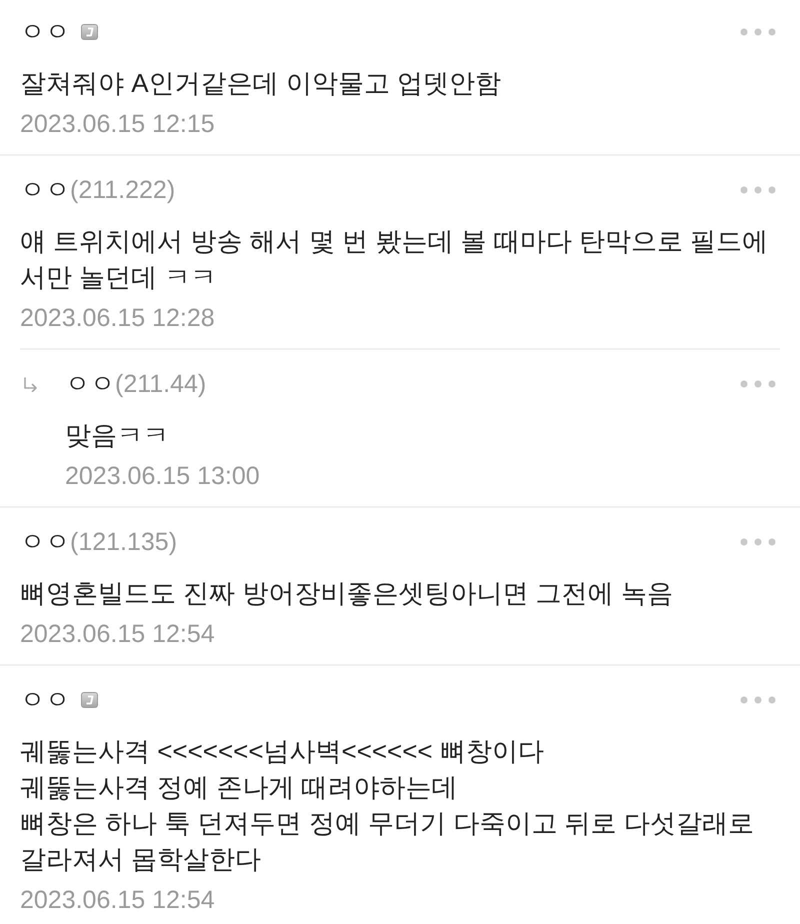 Image resolution: width=800 pixels, height=924 pixels. What do you see at coordinates (261, 83) in the screenshot?
I see `comment-text: 잘쳐줘야 A인거같은데 이악물고 업뎃안함` at bounding box center [261, 83].